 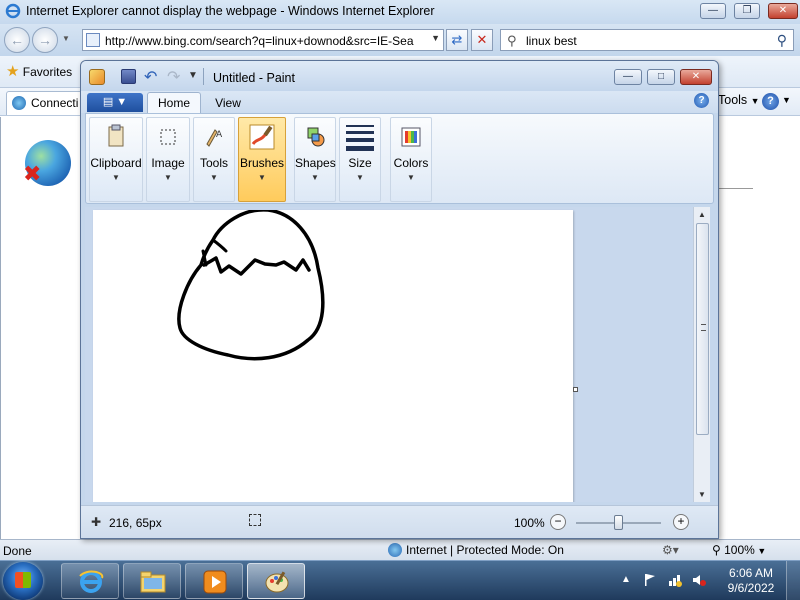 What do you see at coordinates (168, 163) in the screenshot?
I see `ribbon-group-label: Image` at bounding box center [168, 163].